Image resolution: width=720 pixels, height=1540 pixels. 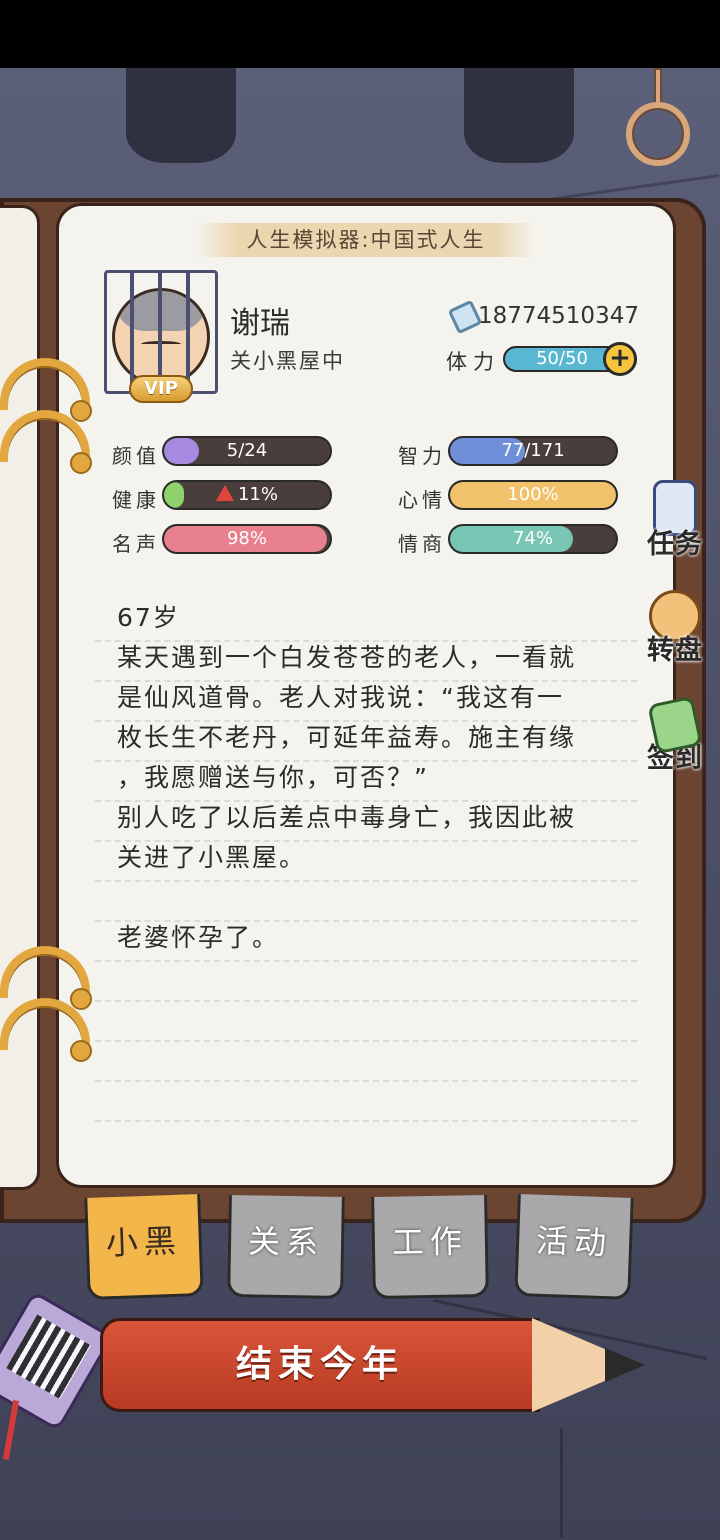 I want to click on stat-value: 77/171, so click(x=533, y=450).